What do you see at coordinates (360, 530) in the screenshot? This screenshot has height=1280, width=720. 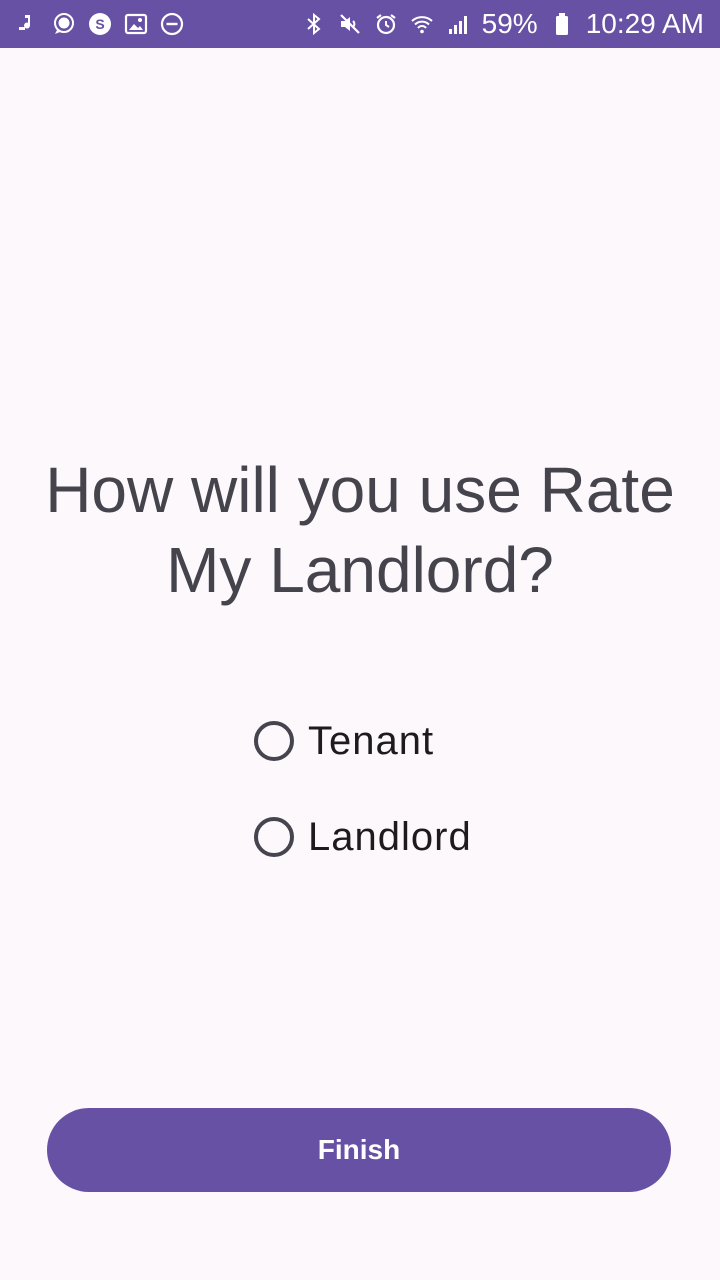 I see `page-question: How will you use Rate My Landlord?` at bounding box center [360, 530].